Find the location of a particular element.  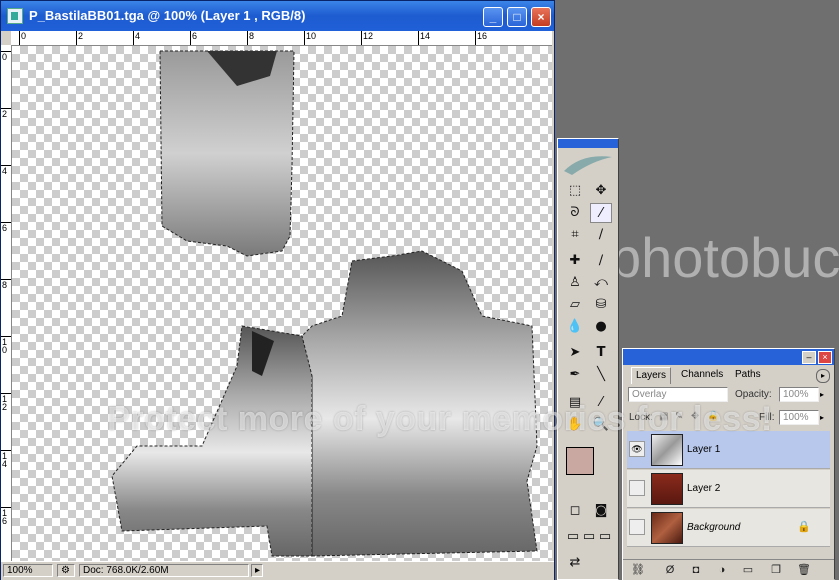

ruler-label: 1 4 is located at coordinates (5, 460).